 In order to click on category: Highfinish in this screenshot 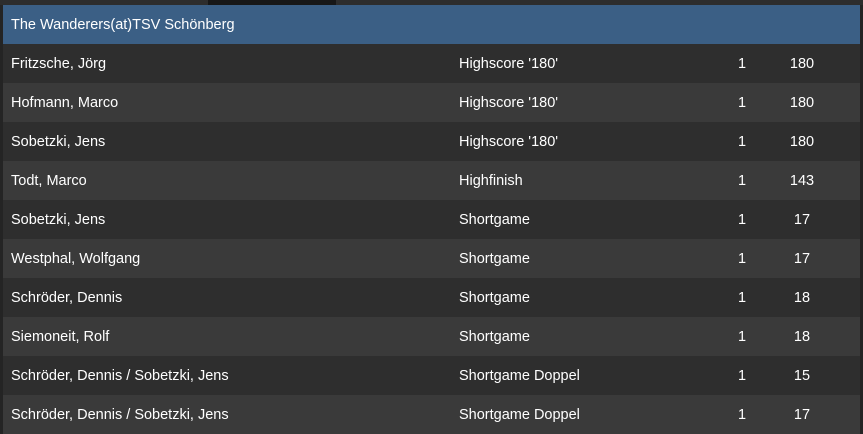, I will do `click(491, 180)`.